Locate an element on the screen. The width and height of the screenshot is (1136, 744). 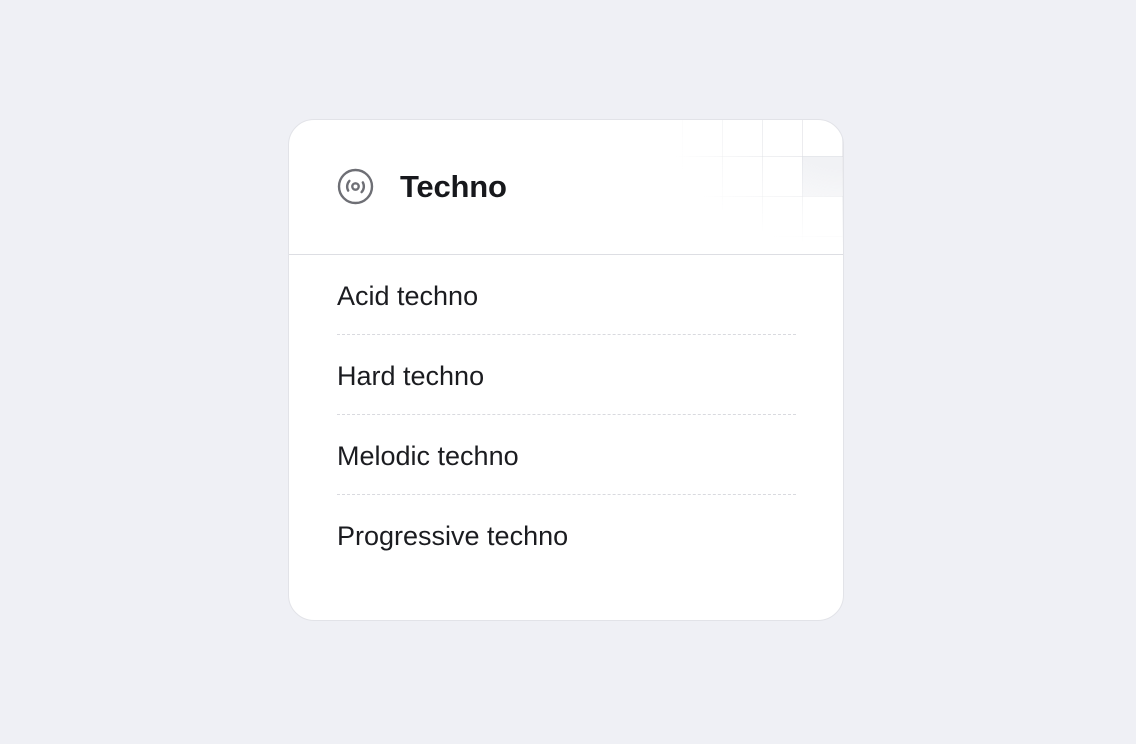
list-item-label: Hard techno is located at coordinates (411, 376).